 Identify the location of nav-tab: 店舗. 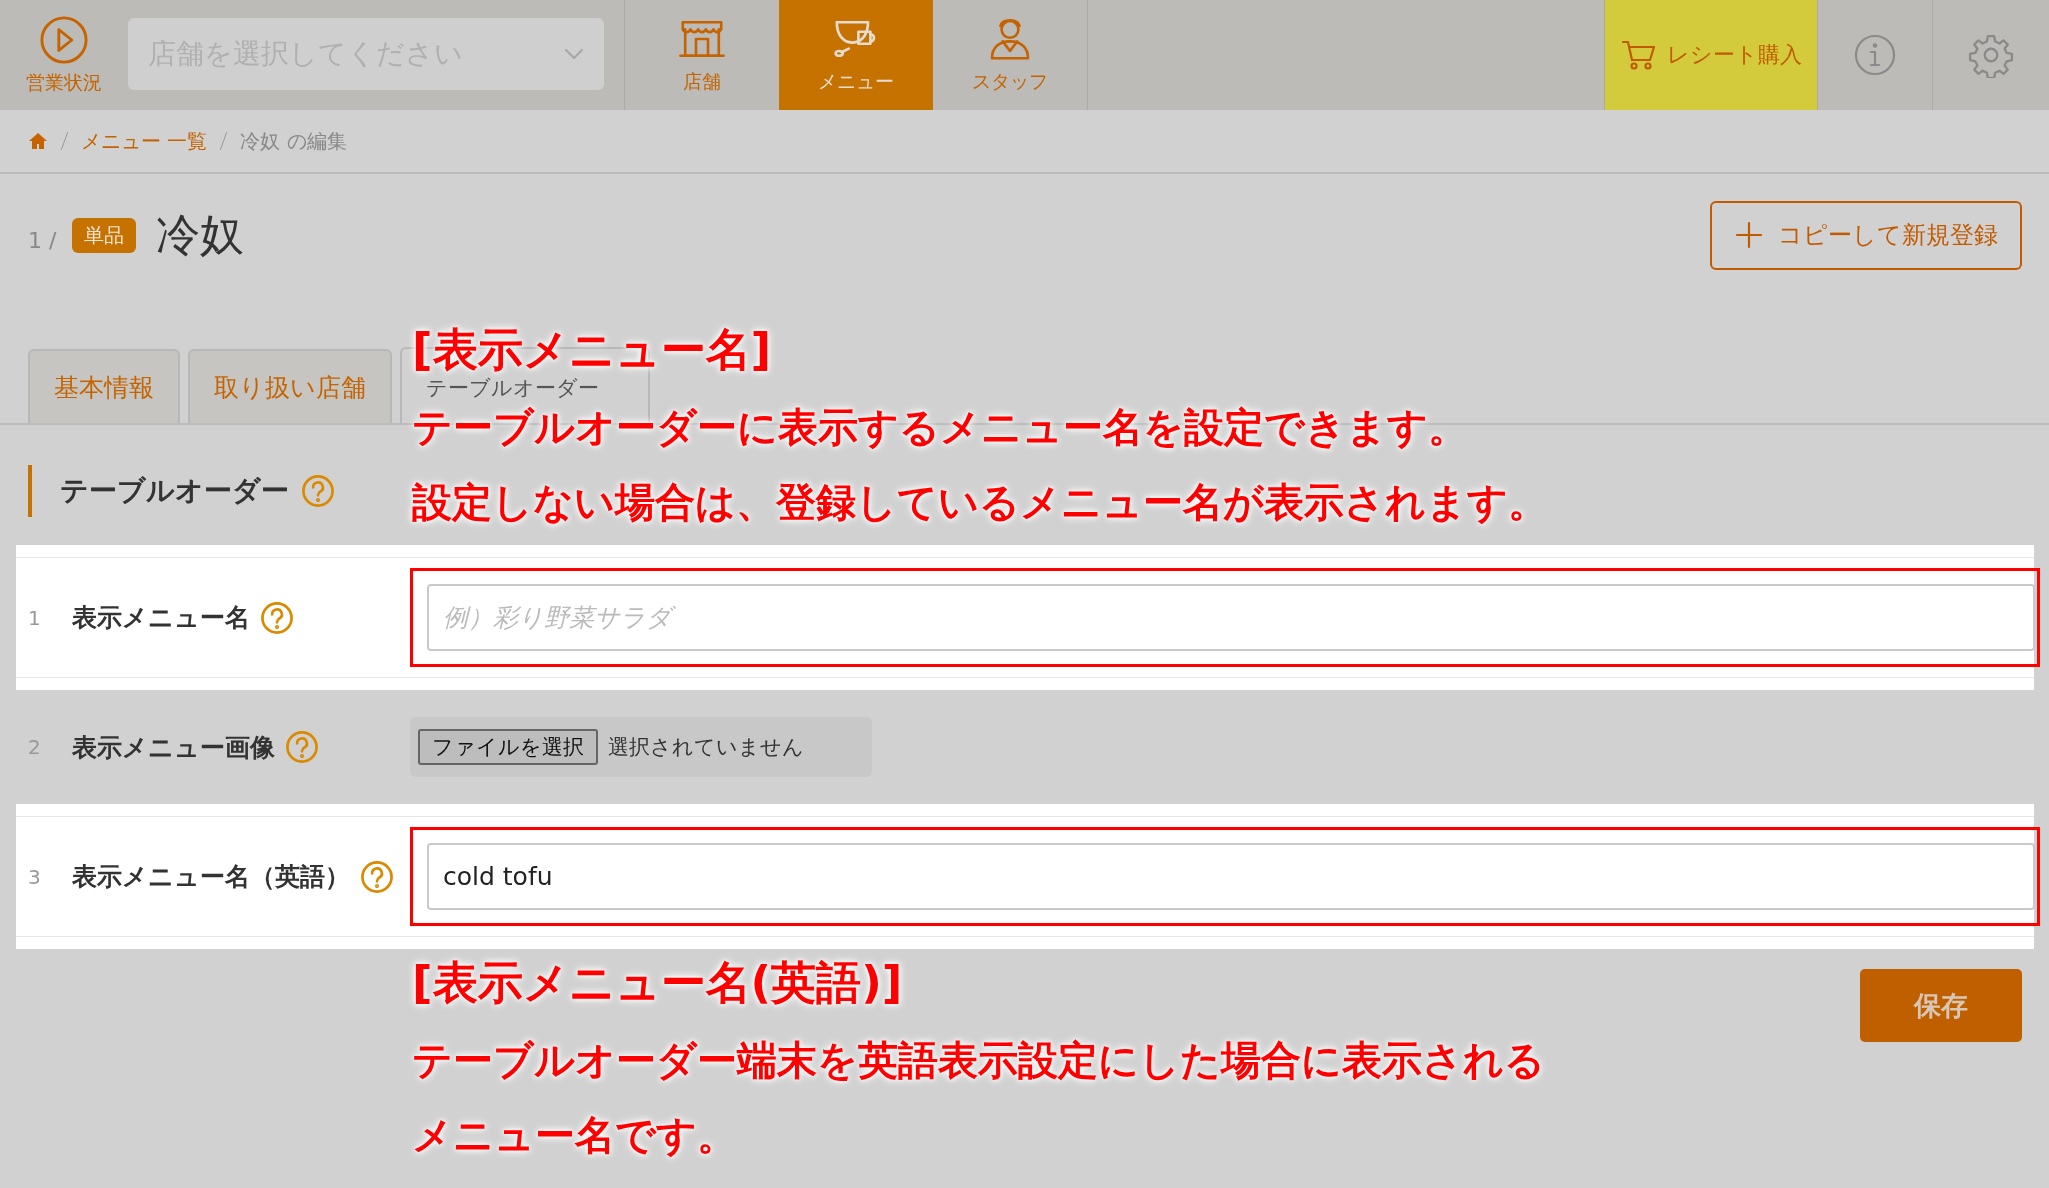
(702, 55).